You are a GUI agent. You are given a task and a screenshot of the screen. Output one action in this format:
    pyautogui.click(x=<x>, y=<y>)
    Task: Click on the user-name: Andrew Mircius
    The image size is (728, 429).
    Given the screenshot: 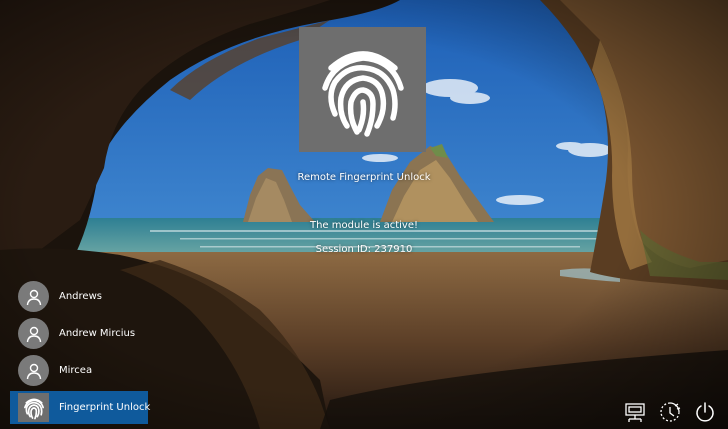 What is the action you would take?
    pyautogui.click(x=97, y=333)
    